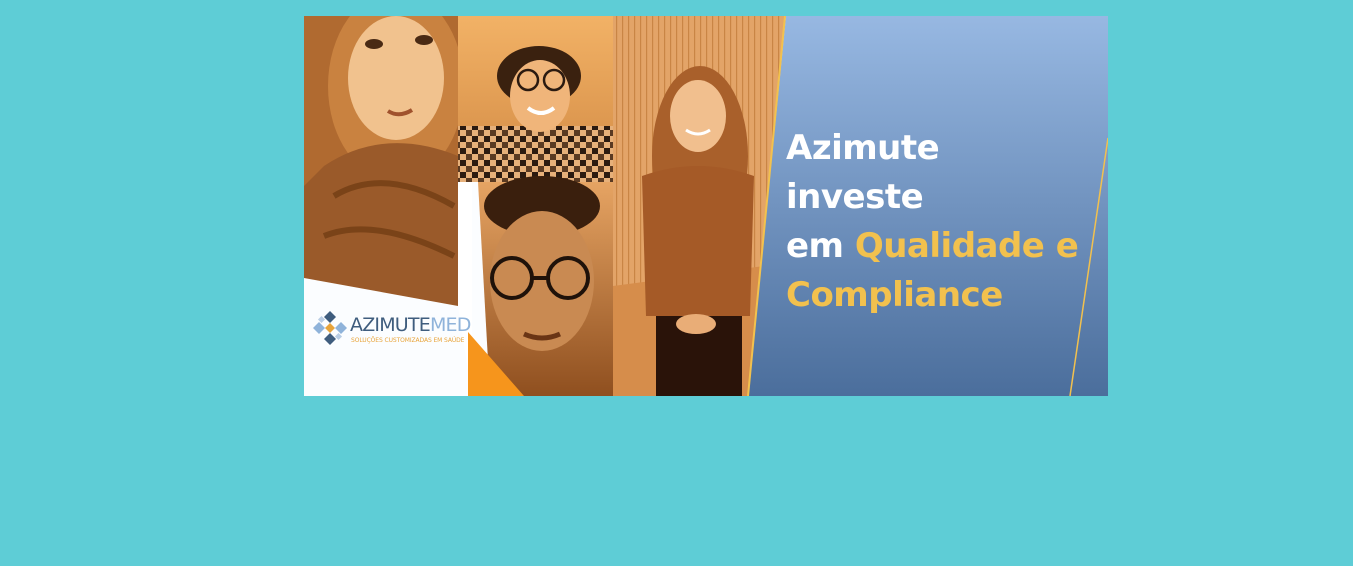 The image size is (1353, 566). I want to click on logo-tagline: SOLUÇÕES CUSTOMIZADAS EM SAÚDE, so click(408, 340).